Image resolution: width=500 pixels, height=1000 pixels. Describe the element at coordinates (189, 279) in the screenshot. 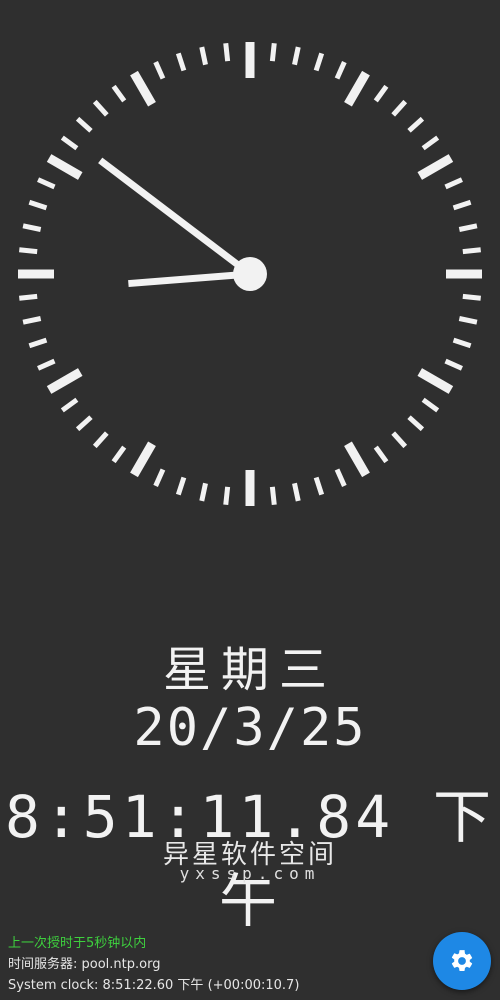

I see `hour-hand` at that location.